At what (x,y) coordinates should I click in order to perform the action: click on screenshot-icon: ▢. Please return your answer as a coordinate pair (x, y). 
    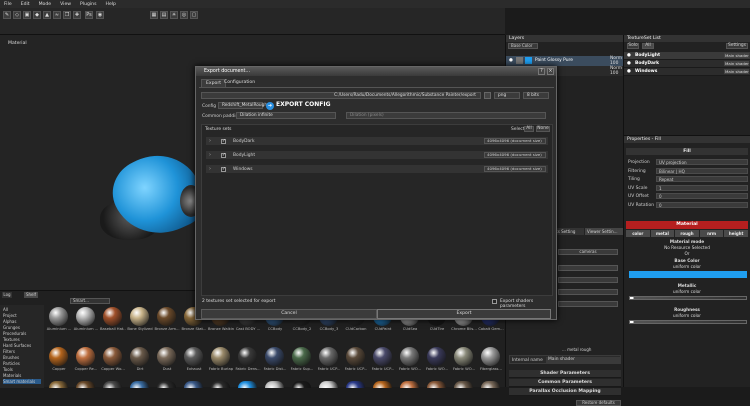
    Looking at the image, I should click on (194, 15).